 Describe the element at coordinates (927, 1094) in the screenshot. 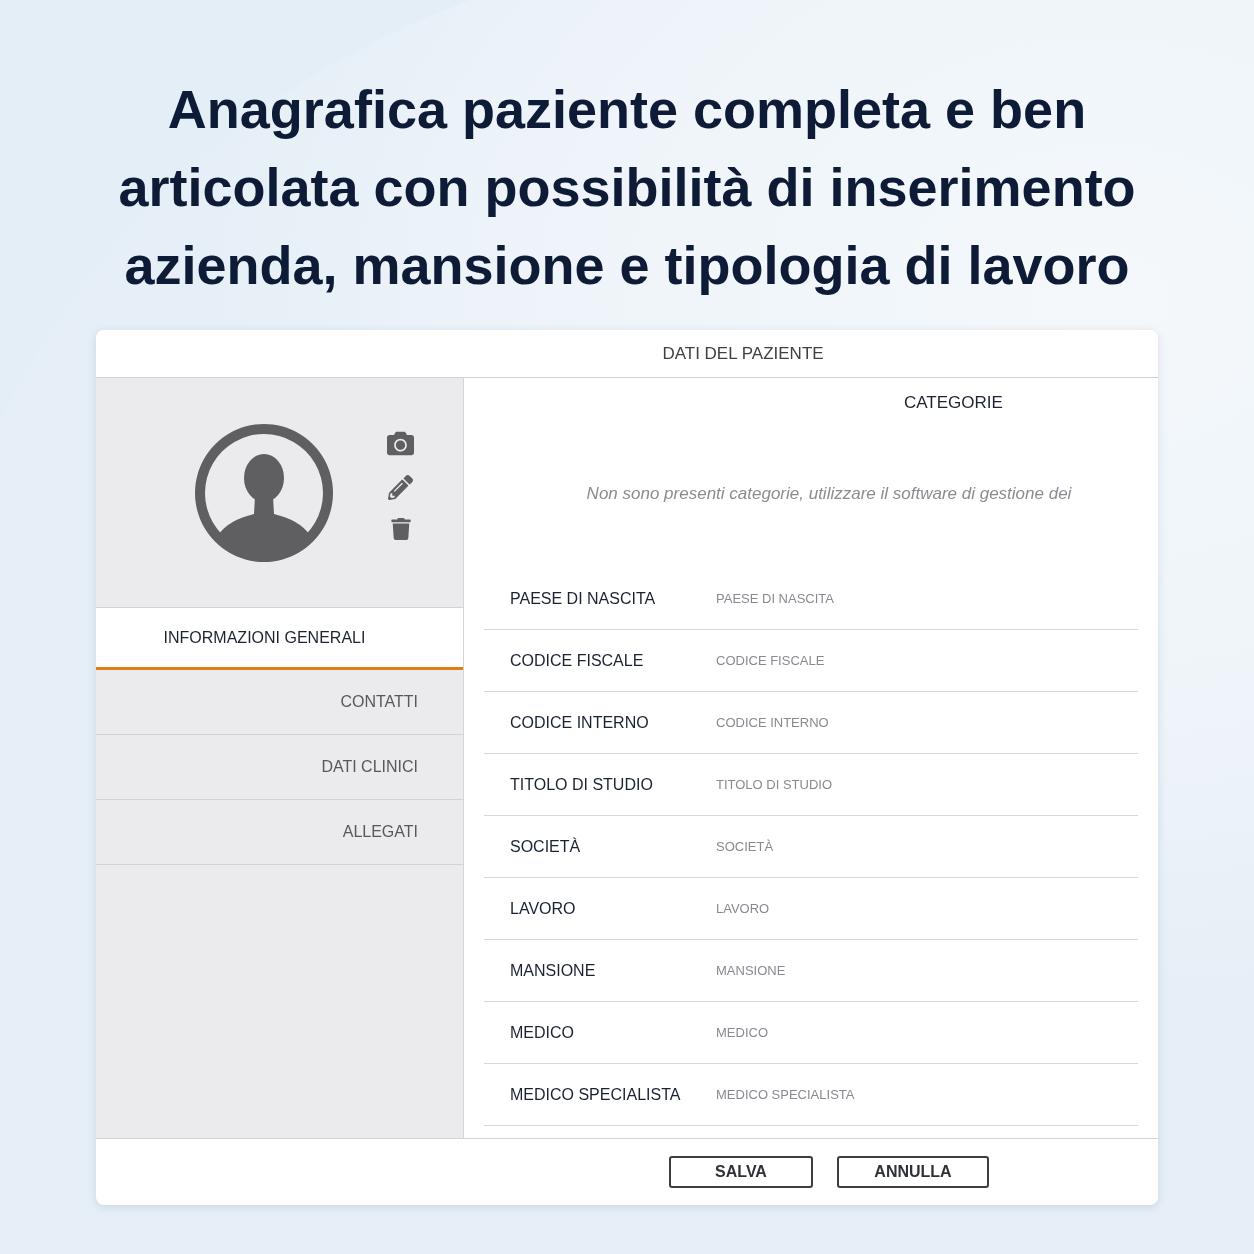

I see `input-field: MEDICO SPECIALISTA` at that location.